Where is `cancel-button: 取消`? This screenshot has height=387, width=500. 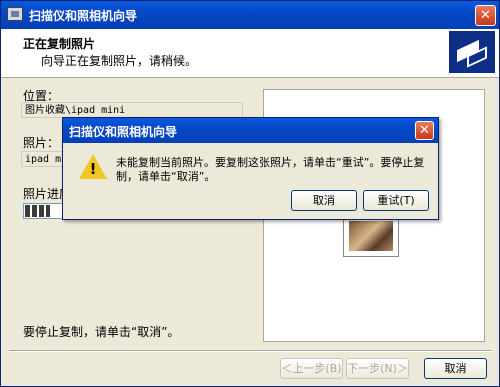 cancel-button: 取消 is located at coordinates (455, 368).